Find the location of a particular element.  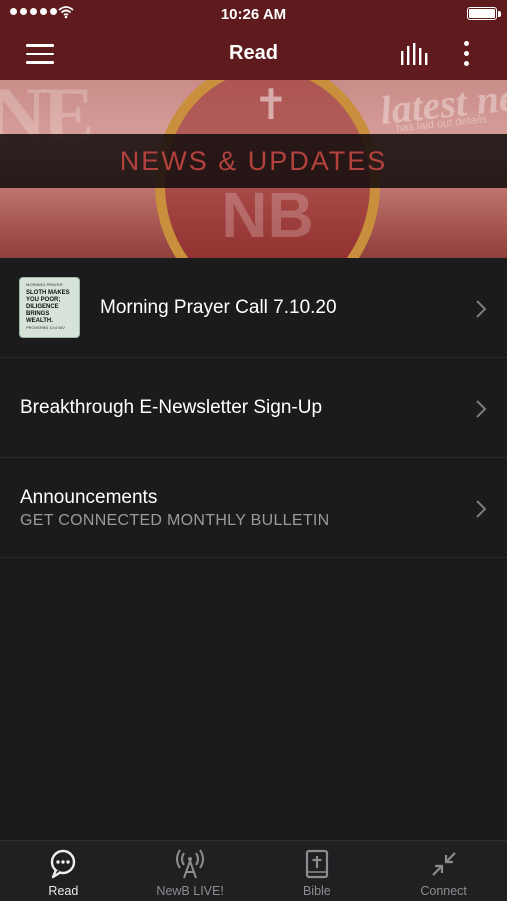

tab-connect: Connect is located at coordinates (443, 871).